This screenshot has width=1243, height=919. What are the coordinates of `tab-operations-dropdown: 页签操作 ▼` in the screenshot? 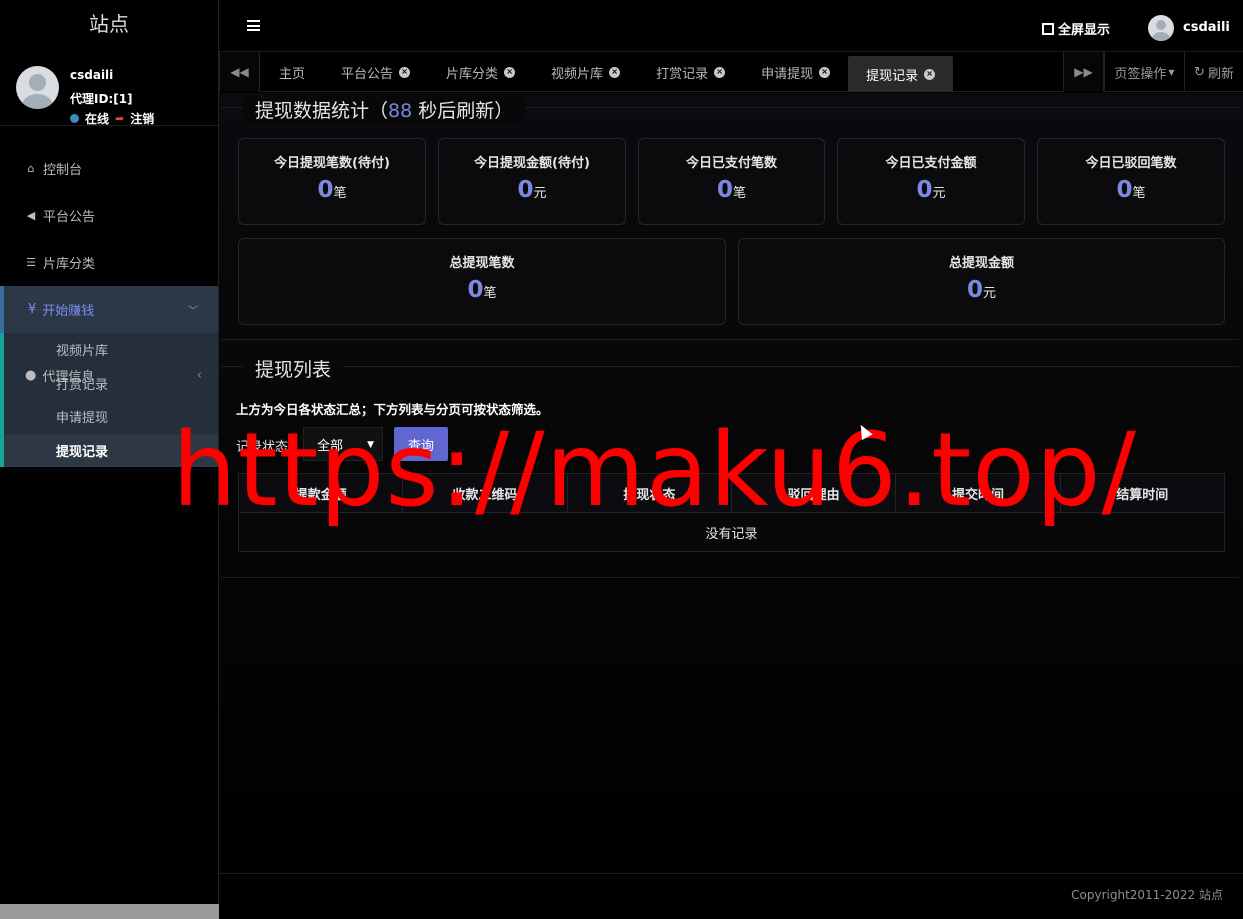 It's located at (1144, 72).